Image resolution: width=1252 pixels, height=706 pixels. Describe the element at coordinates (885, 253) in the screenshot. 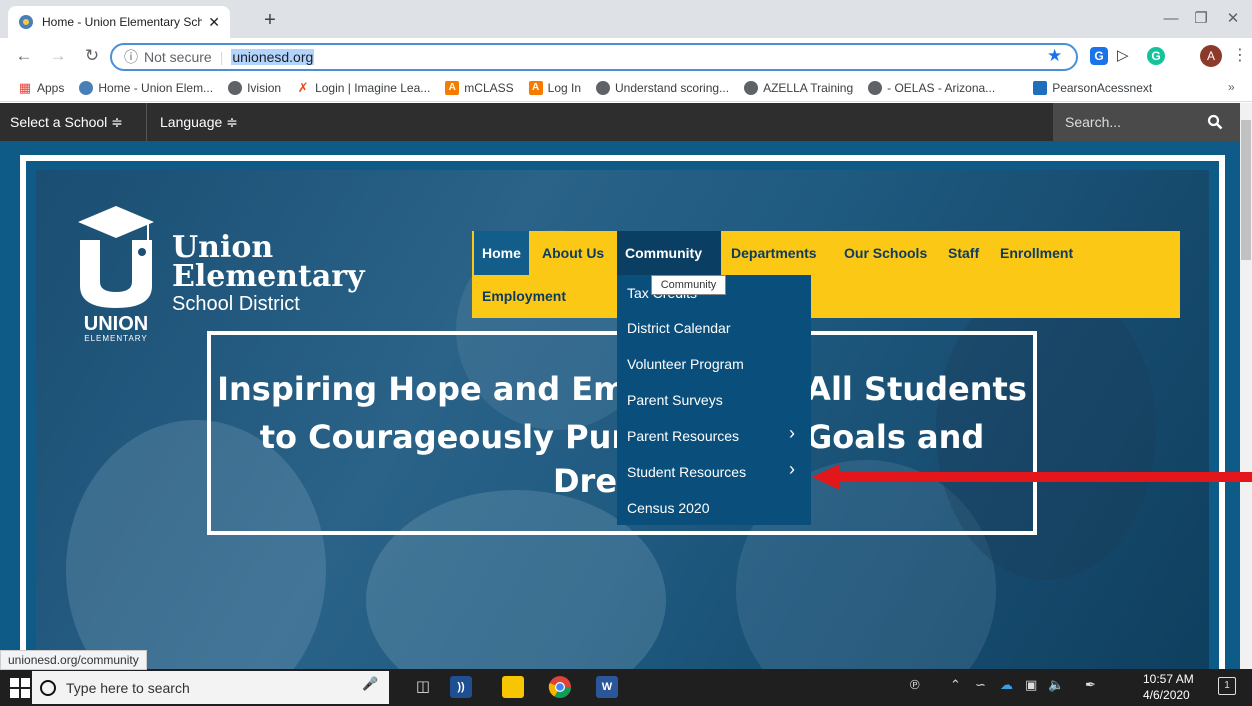

I see `nav-our-schools: Our Schools` at that location.